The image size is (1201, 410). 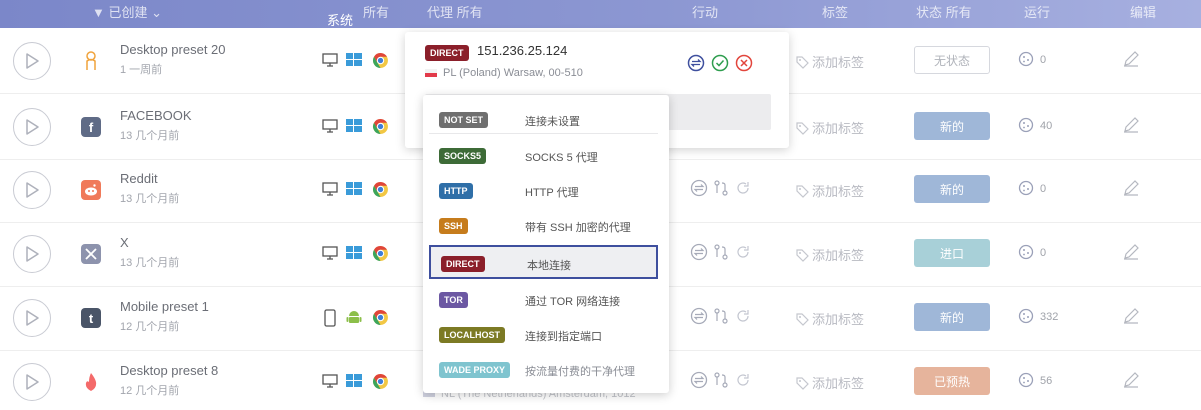 What do you see at coordinates (127, 11) in the screenshot?
I see `profile-column-header: ▼ 已创建 ⌄` at bounding box center [127, 11].